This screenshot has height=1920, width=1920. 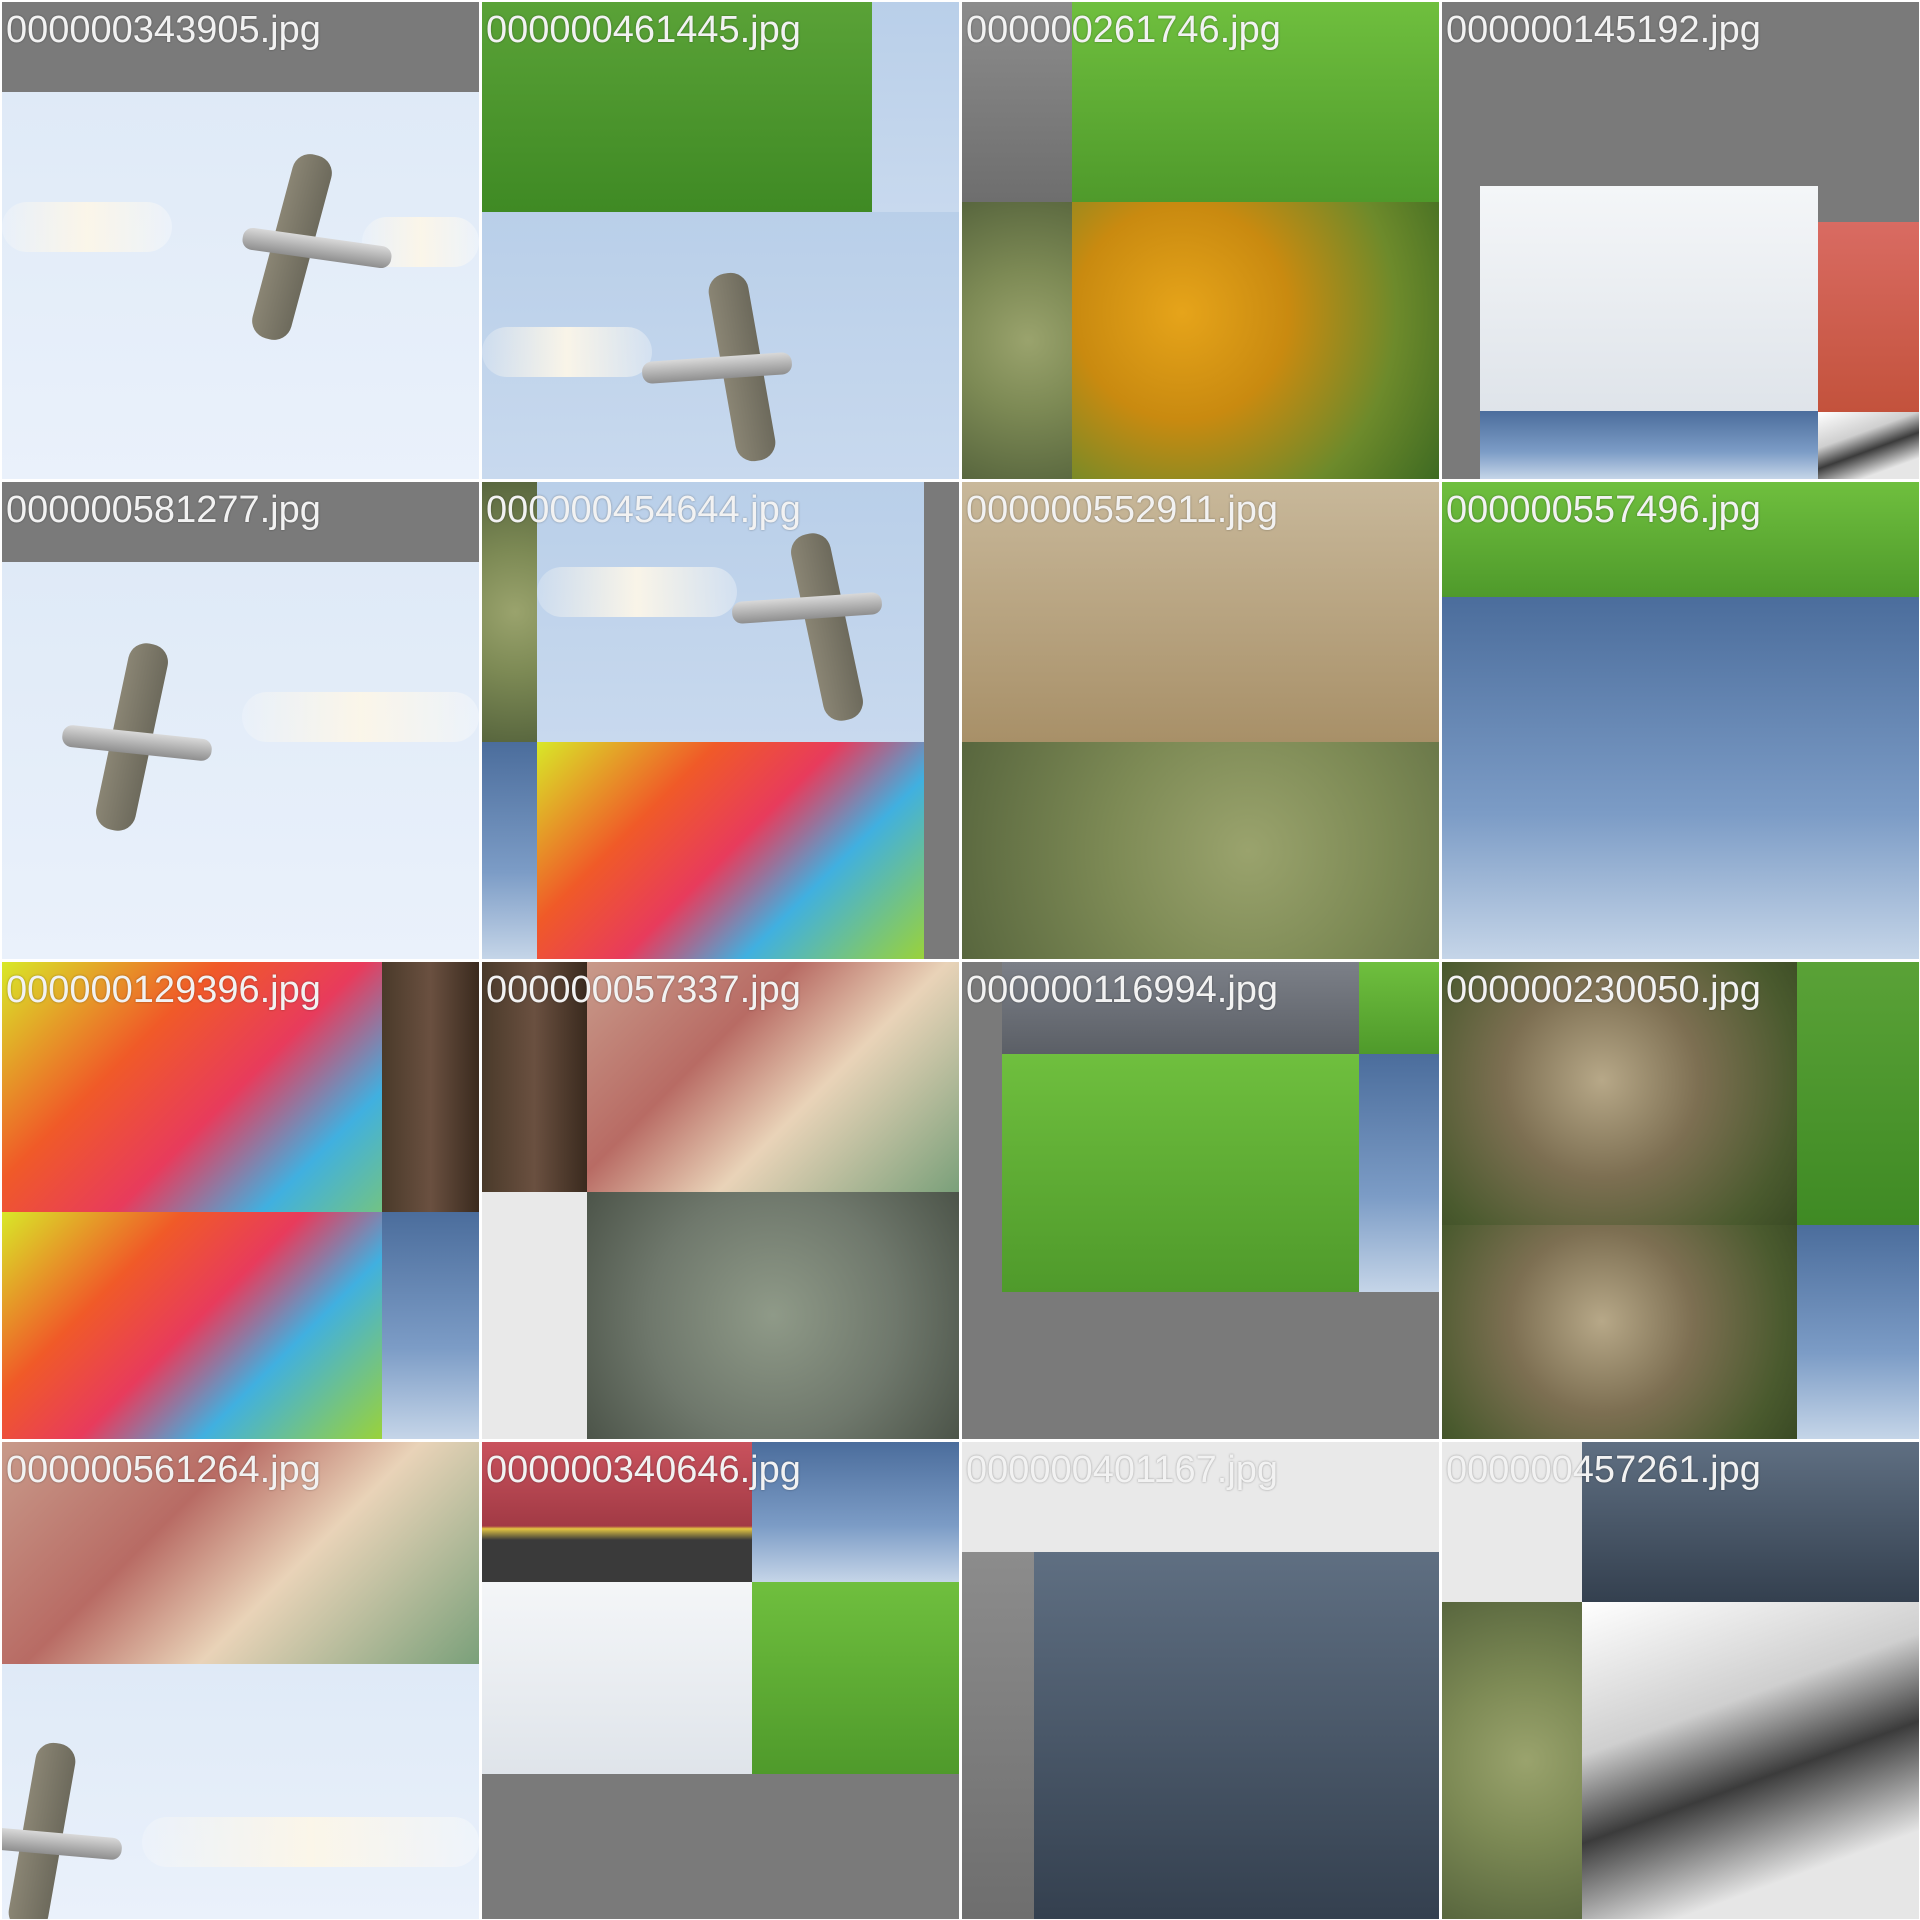 I want to click on kite-festival-image, so click(x=1680, y=778).